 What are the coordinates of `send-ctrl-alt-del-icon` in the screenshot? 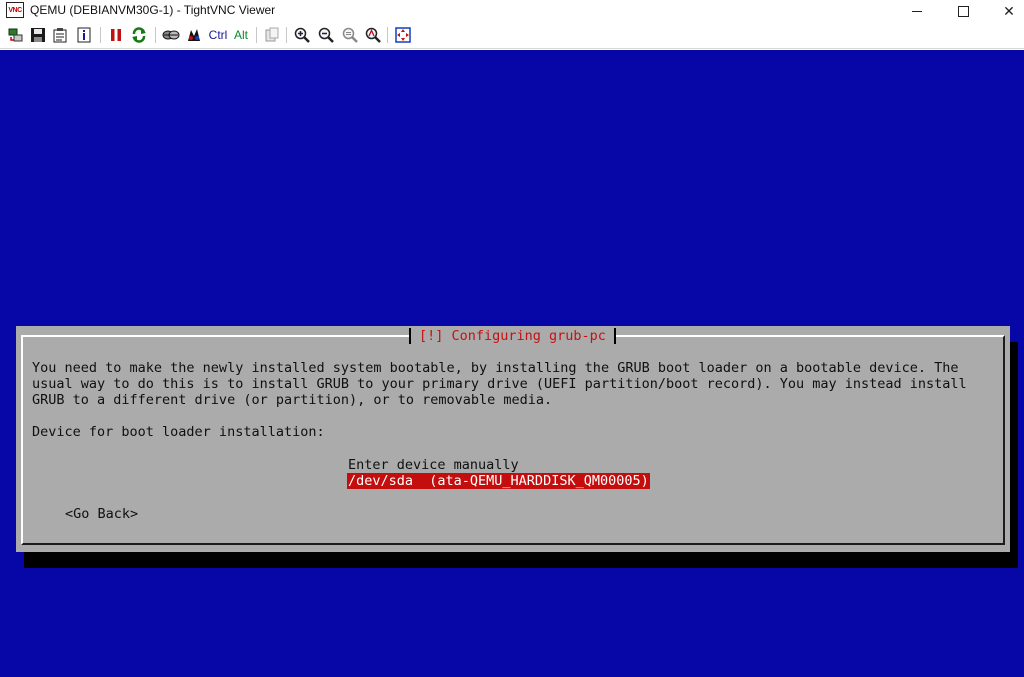 It's located at (194, 35).